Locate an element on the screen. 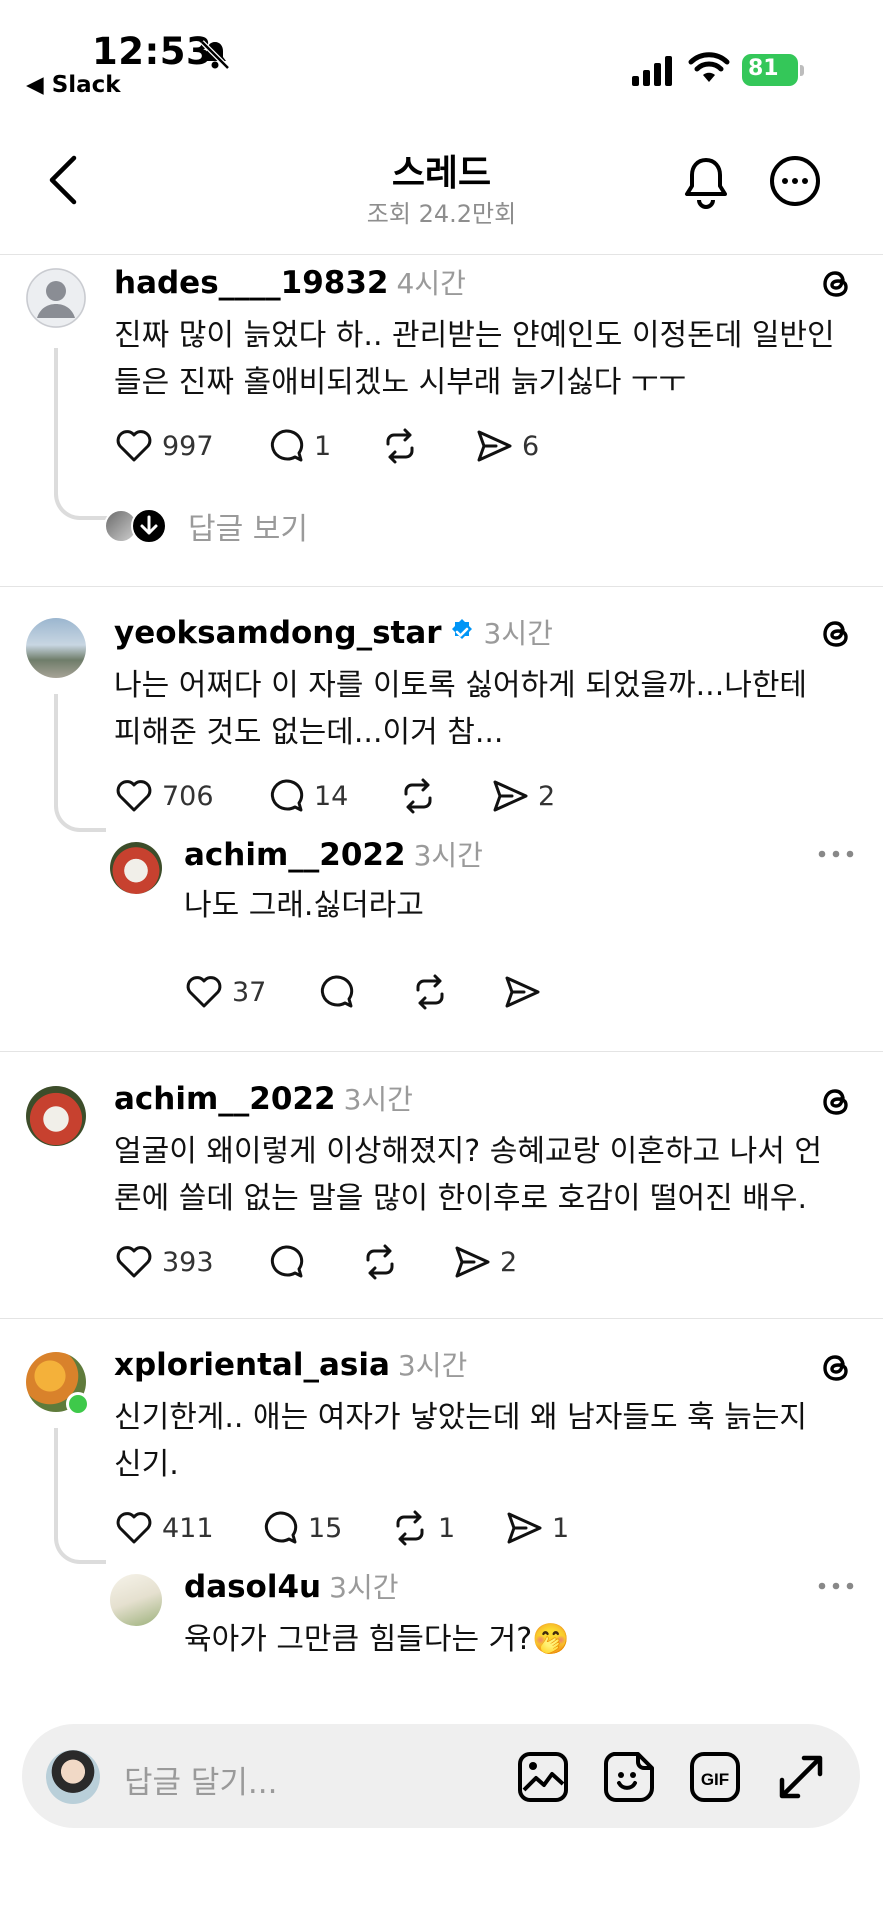 This screenshot has height=1920, width=883. default-avatar-icon is located at coordinates (56, 298).